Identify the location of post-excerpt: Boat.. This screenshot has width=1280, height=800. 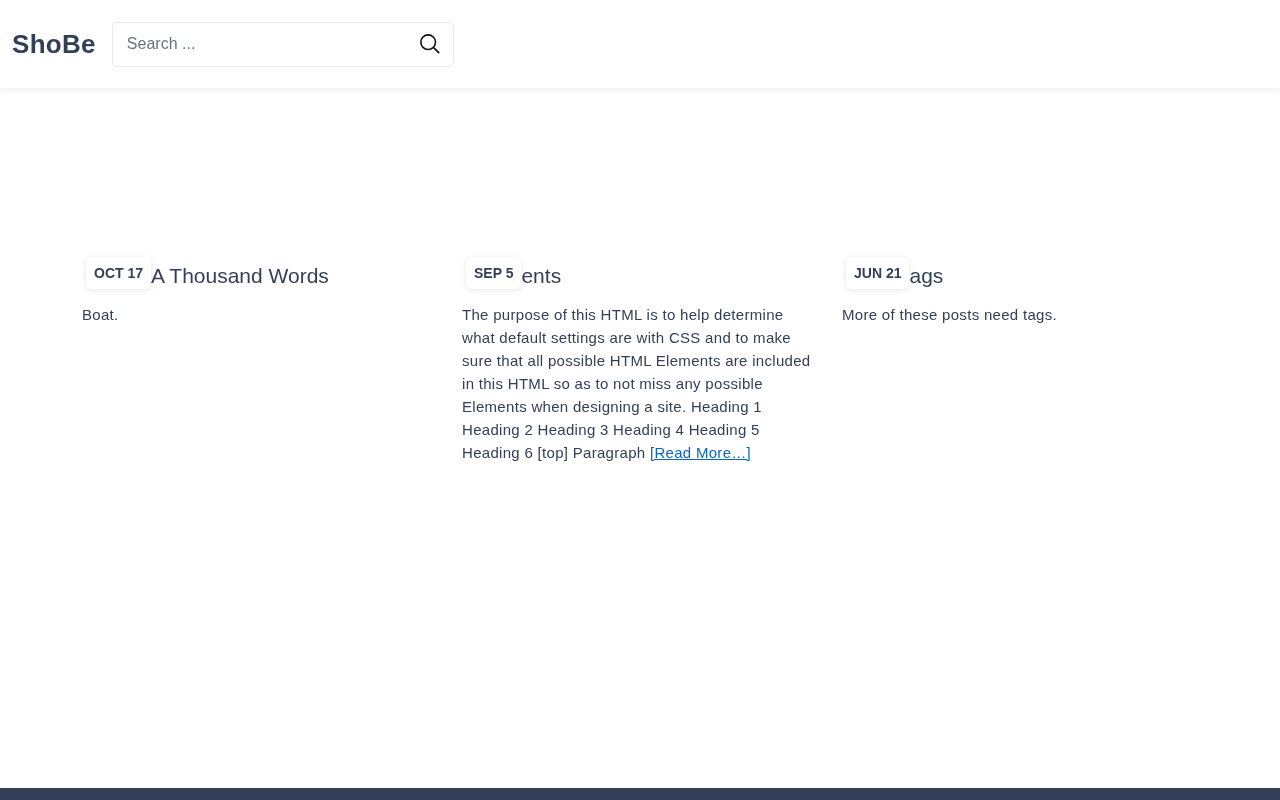
(101, 315).